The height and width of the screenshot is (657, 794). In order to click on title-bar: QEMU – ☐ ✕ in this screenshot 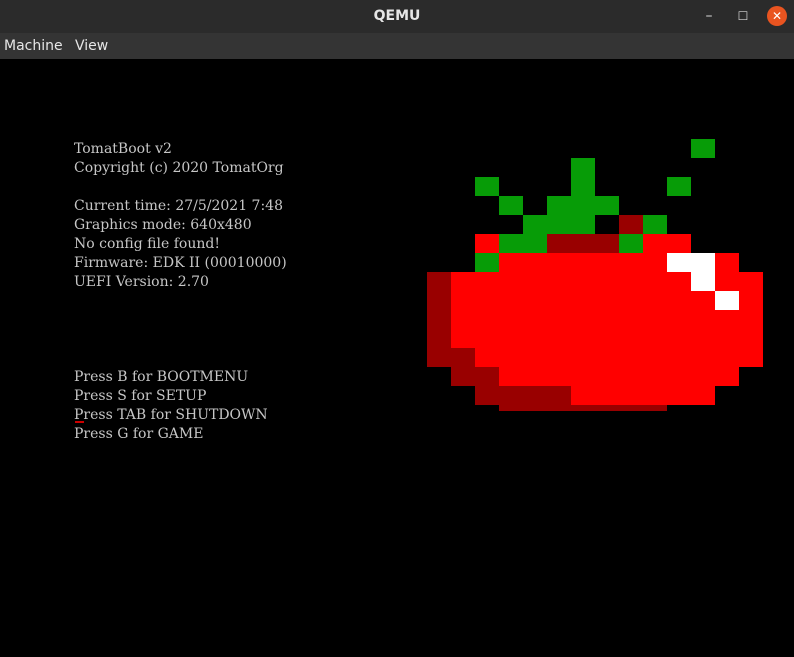, I will do `click(397, 16)`.